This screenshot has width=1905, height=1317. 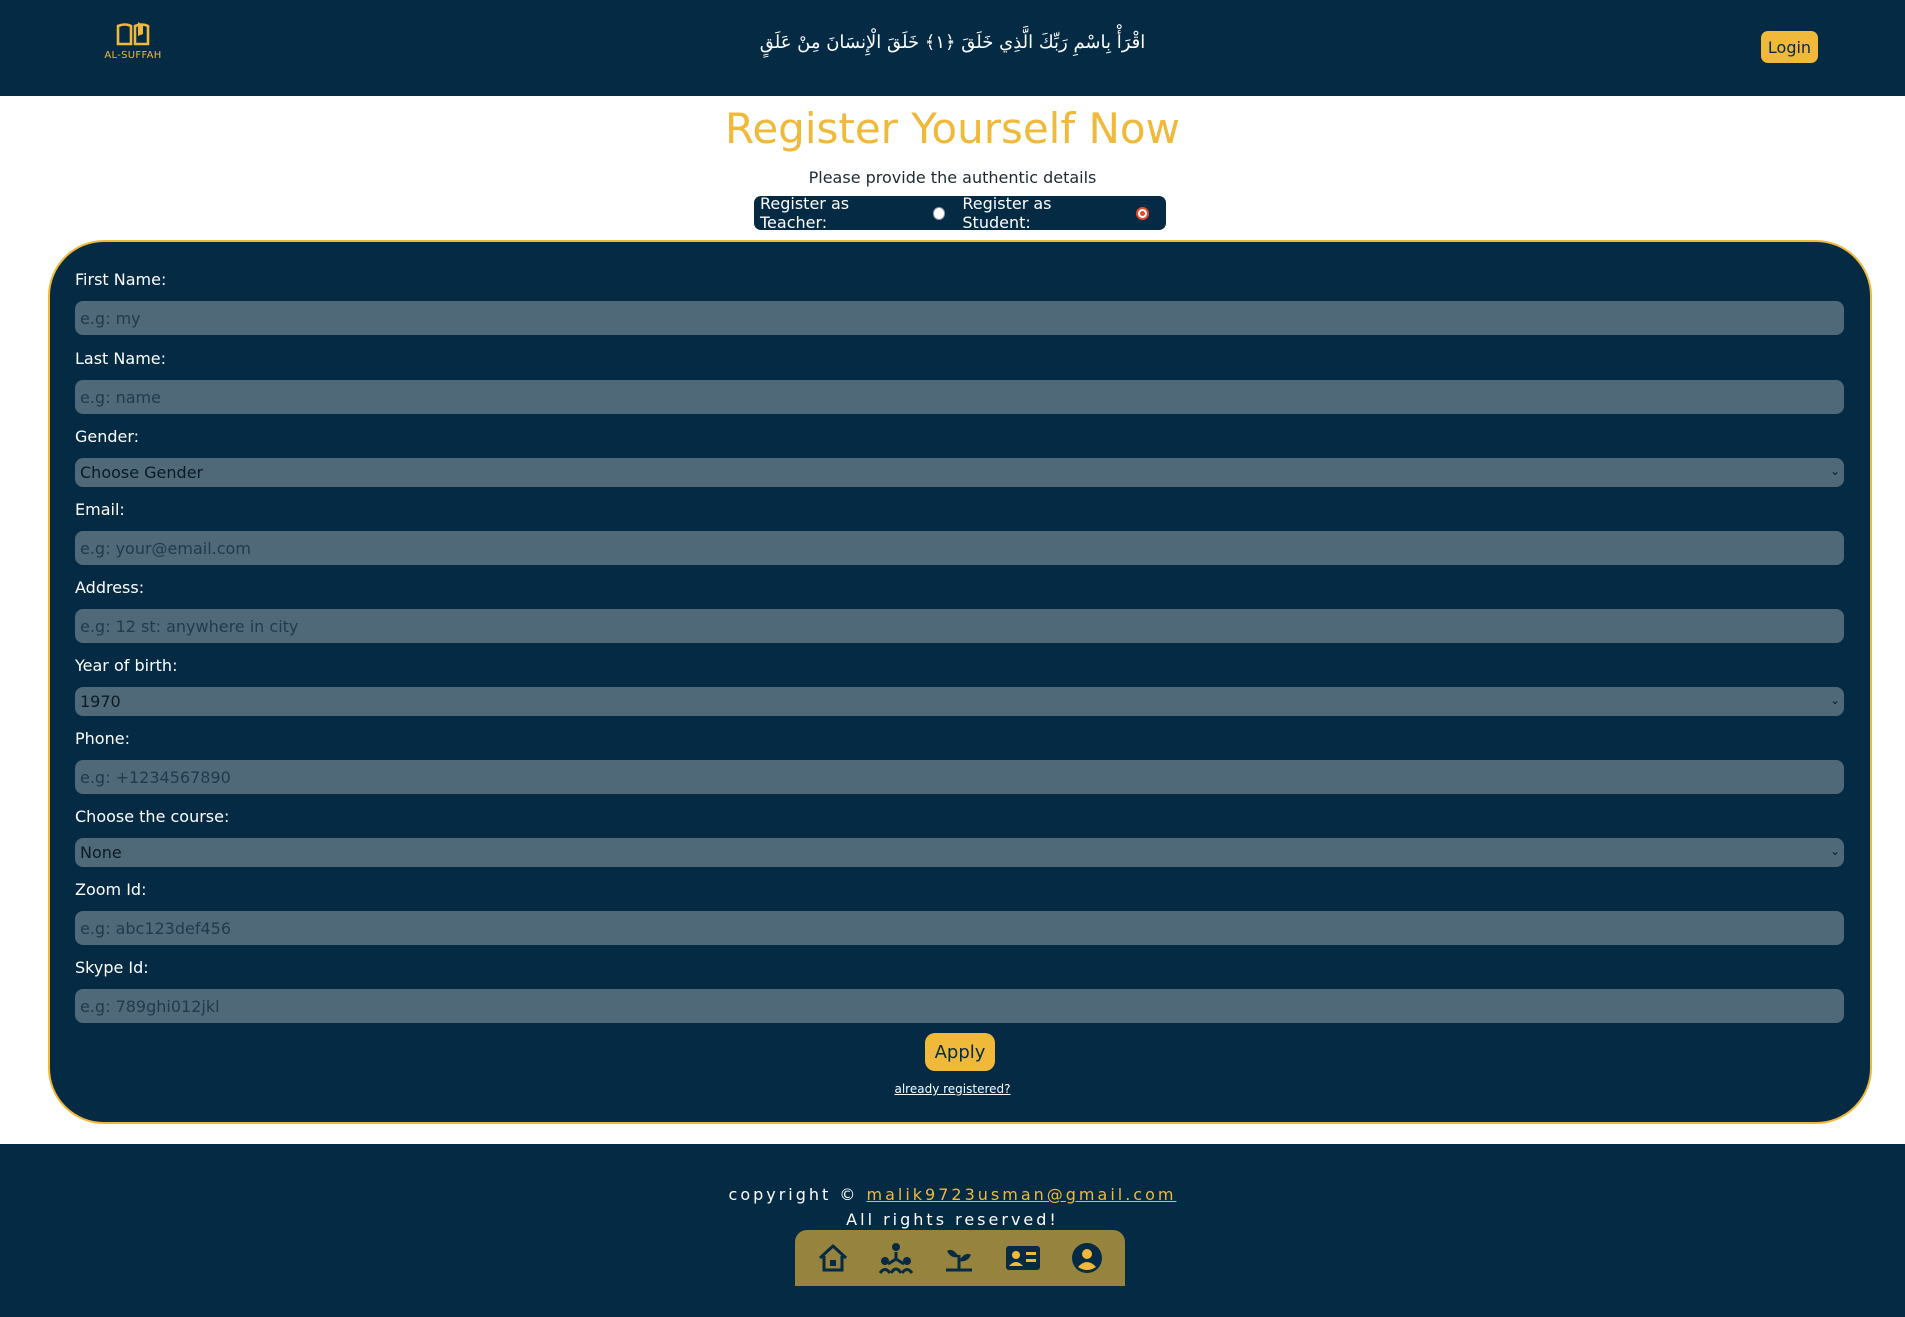 What do you see at coordinates (126, 665) in the screenshot?
I see `year-of-birth-label: Year of birth:` at bounding box center [126, 665].